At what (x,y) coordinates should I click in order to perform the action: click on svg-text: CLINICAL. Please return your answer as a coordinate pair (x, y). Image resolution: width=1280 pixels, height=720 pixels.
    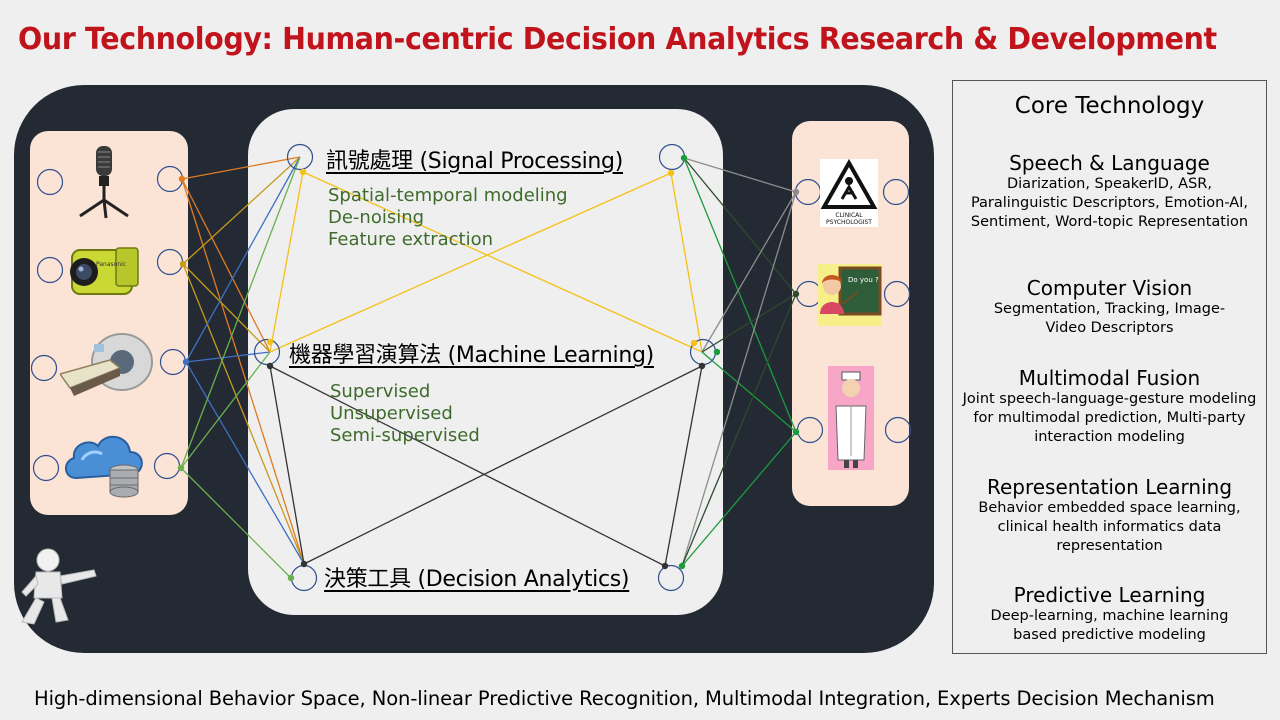
    Looking at the image, I should click on (849, 215).